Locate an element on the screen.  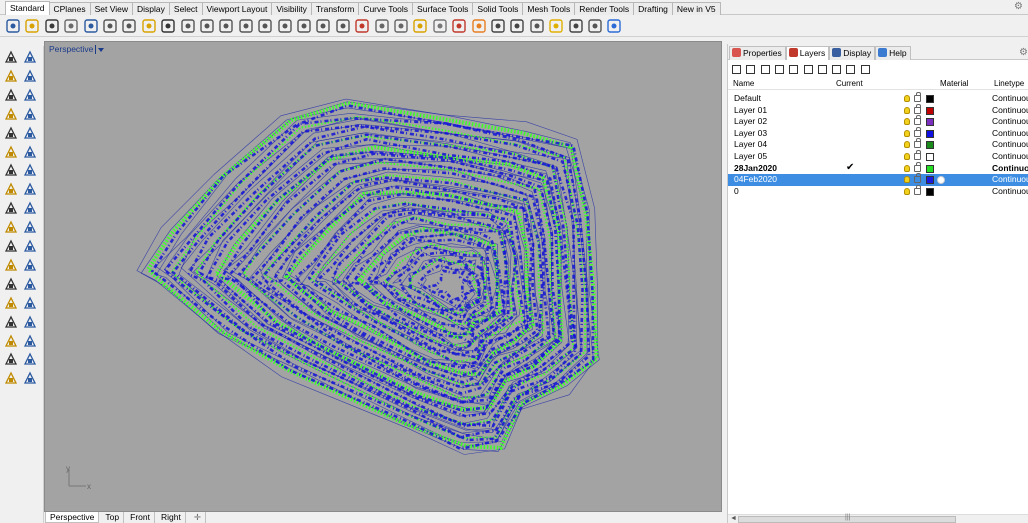
color-wheel-icon is located at coordinates (479, 26).